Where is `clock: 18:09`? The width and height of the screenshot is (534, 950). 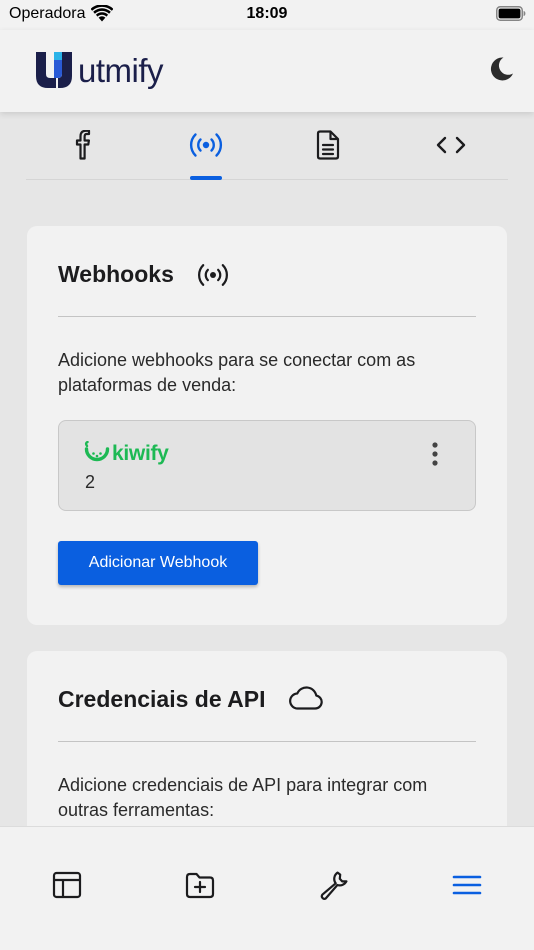
clock: 18:09 is located at coordinates (267, 13).